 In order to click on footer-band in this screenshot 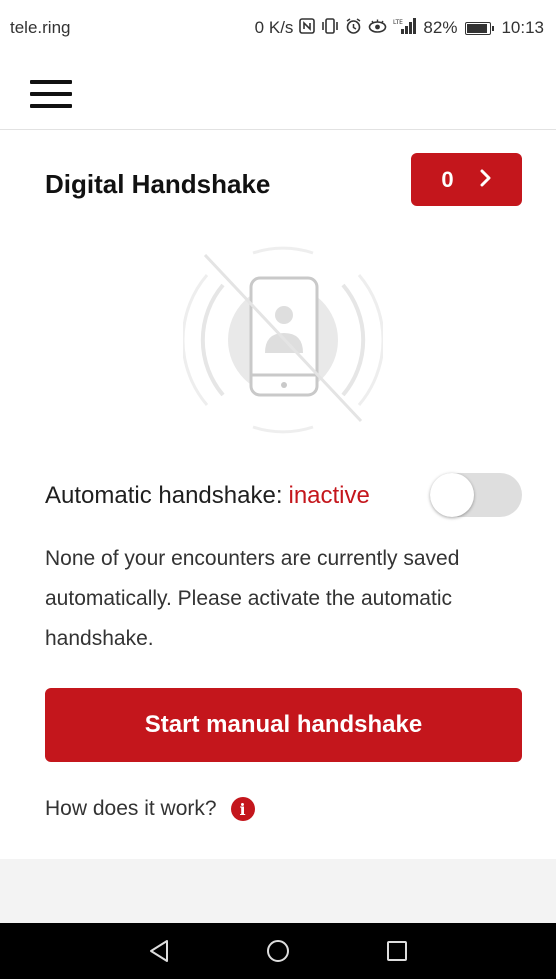, I will do `click(278, 891)`.